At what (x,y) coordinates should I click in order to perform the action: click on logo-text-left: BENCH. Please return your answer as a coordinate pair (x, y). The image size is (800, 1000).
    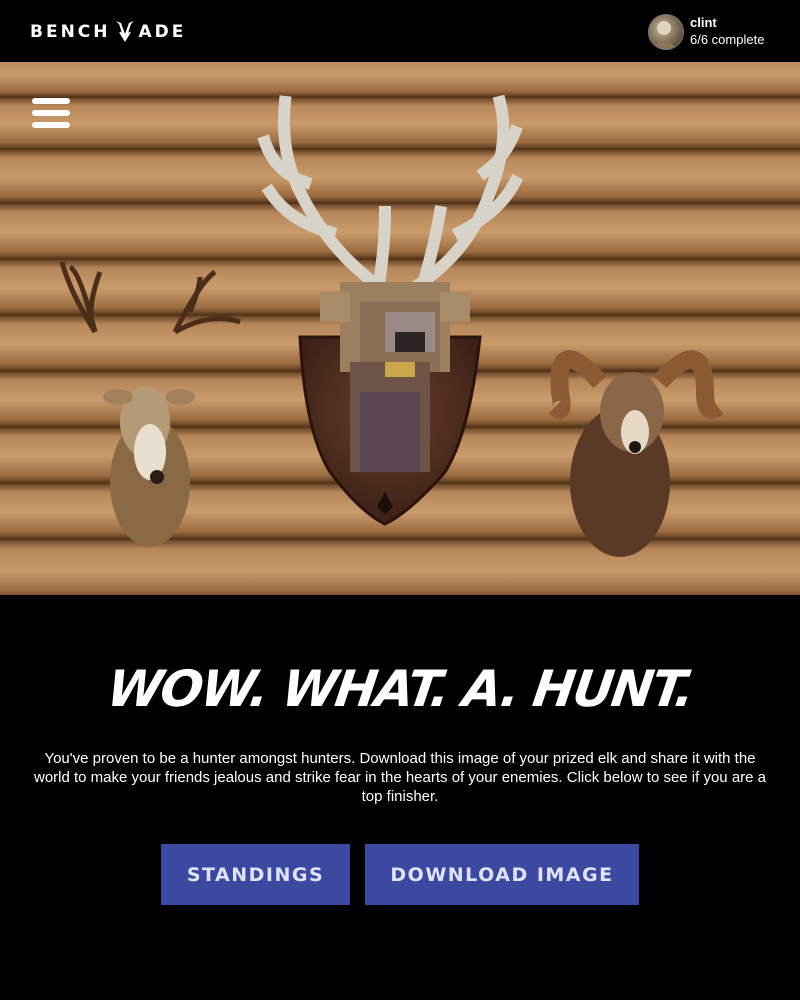
    Looking at the image, I should click on (70, 32).